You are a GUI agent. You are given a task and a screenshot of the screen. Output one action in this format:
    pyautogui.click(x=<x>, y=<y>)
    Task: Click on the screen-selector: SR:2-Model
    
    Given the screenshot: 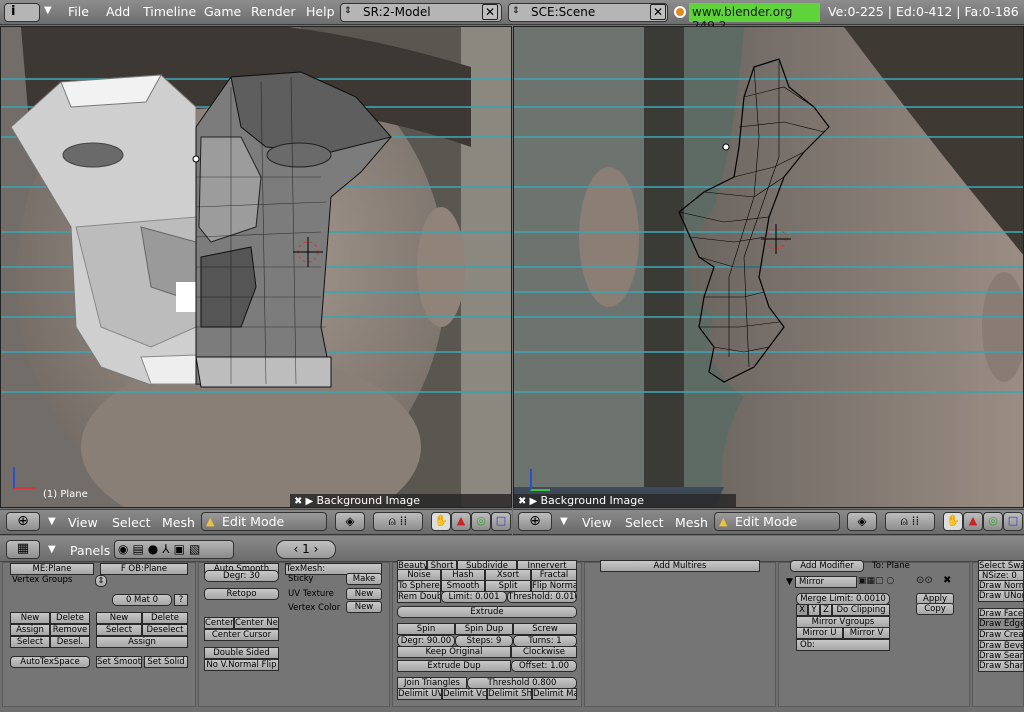 What is the action you would take?
    pyautogui.click(x=421, y=12)
    